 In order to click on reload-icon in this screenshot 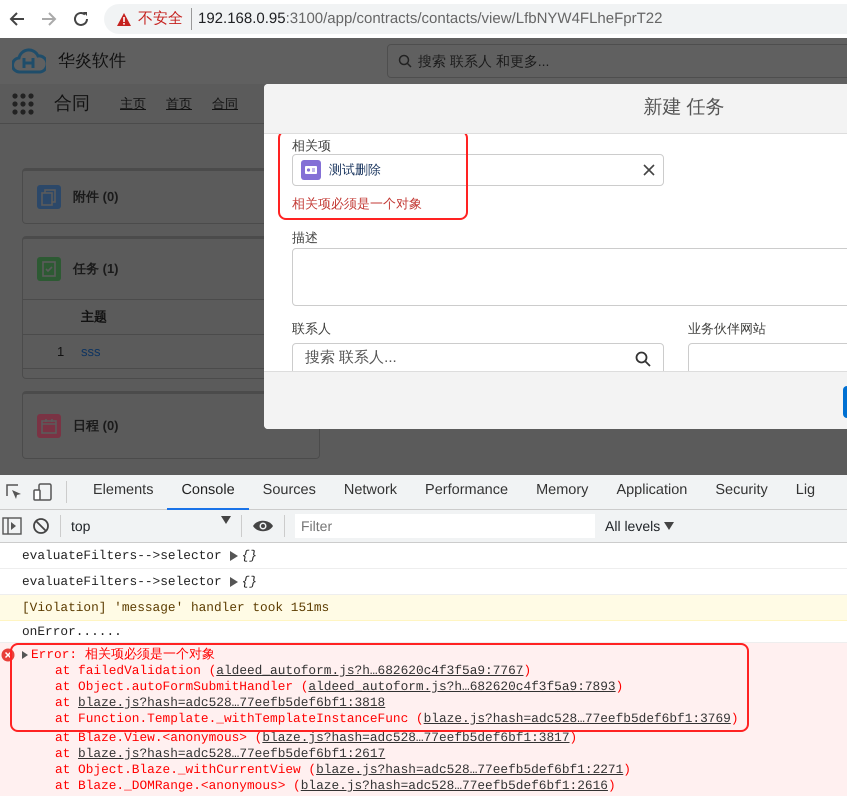, I will do `click(81, 19)`.